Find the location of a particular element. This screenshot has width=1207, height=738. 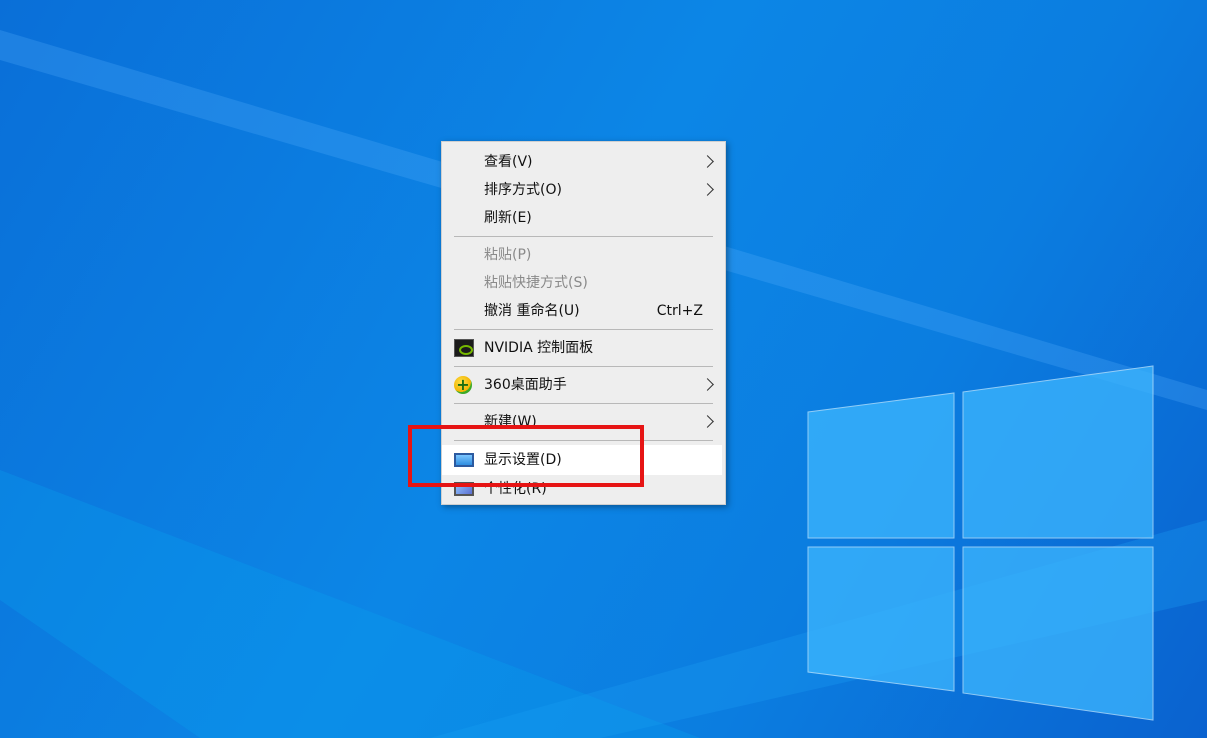

menu-item-nvidia-control-panel: NVIDIA 控制面板 is located at coordinates (583, 348).